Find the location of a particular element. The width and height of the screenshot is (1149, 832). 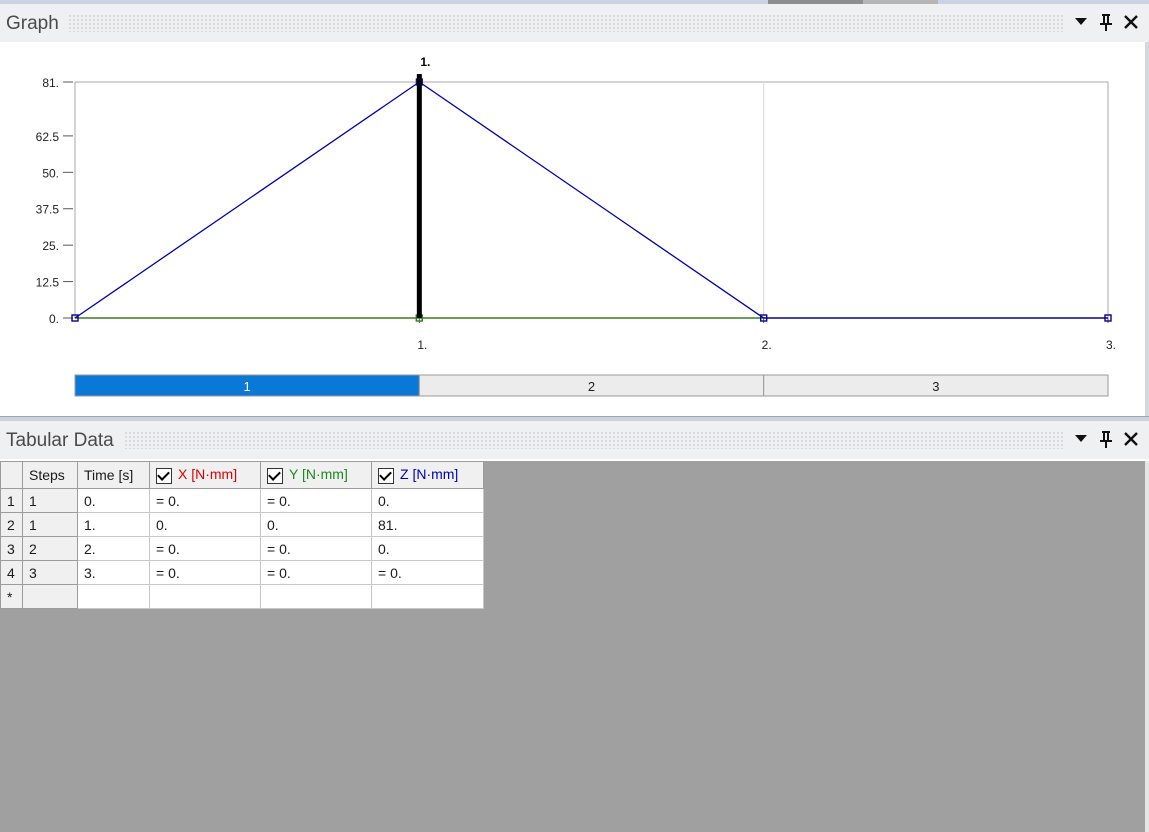

cell-x: 0. is located at coordinates (205, 524).